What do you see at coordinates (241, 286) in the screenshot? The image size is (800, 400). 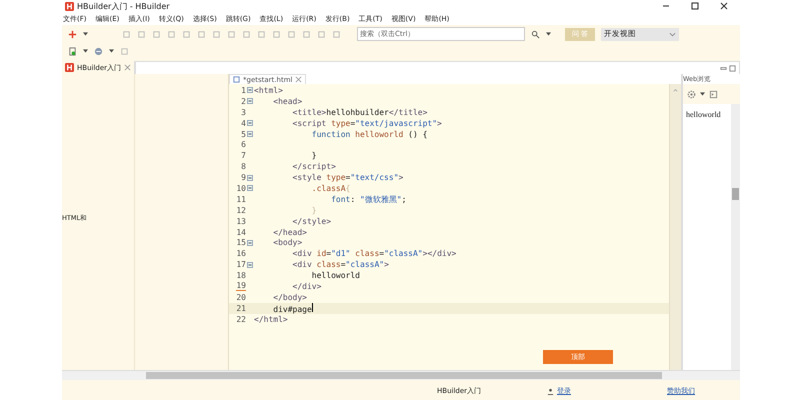 I see `line-number: 19` at bounding box center [241, 286].